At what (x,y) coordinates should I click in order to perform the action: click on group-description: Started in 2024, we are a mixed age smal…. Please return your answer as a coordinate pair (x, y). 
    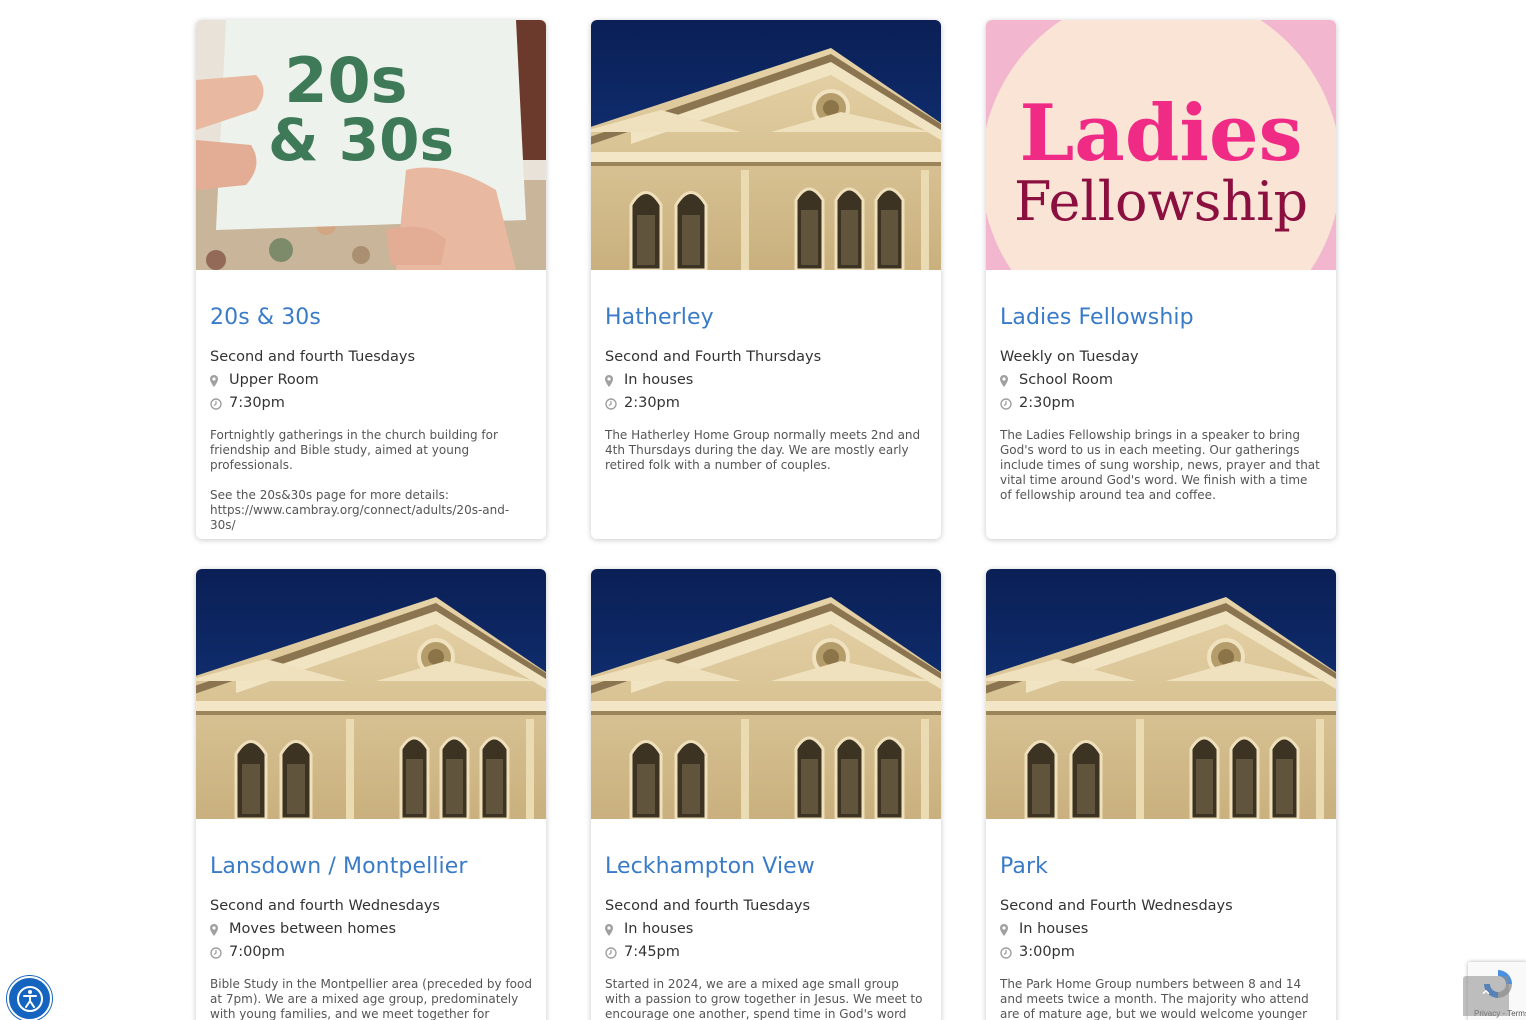
    Looking at the image, I should click on (766, 998).